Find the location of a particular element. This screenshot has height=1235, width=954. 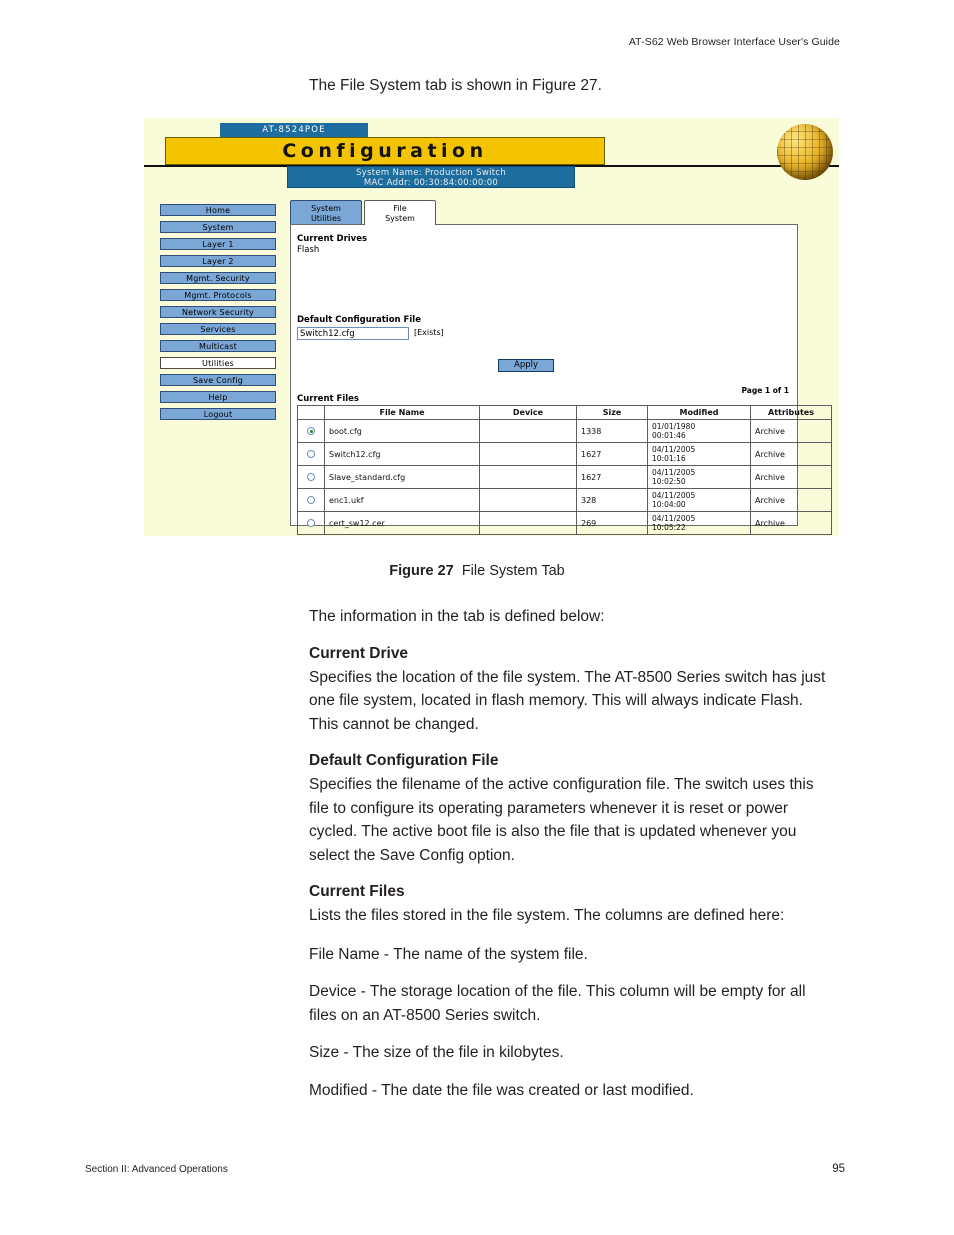

default-config-input: Switch12.cfg is located at coordinates (353, 333).